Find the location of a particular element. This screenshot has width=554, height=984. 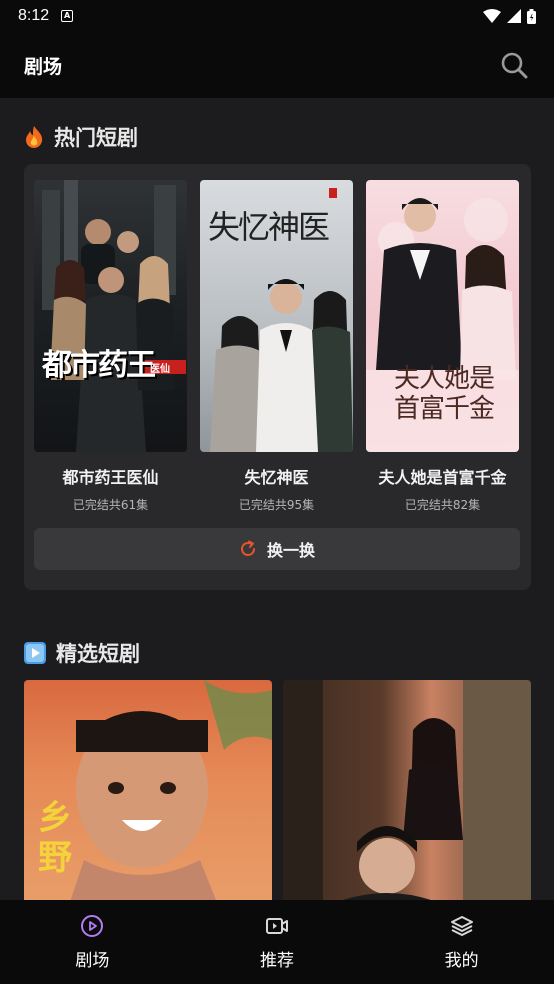

poster-title-text: 乡野 is located at coordinates (55, 838).